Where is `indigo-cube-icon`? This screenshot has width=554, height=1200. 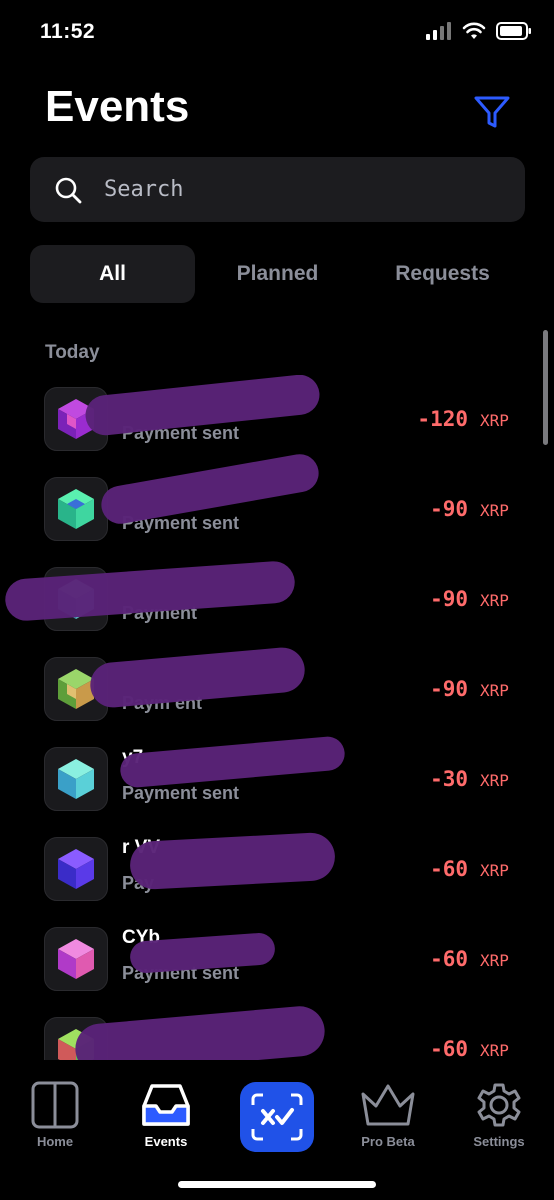
indigo-cube-icon is located at coordinates (76, 869).